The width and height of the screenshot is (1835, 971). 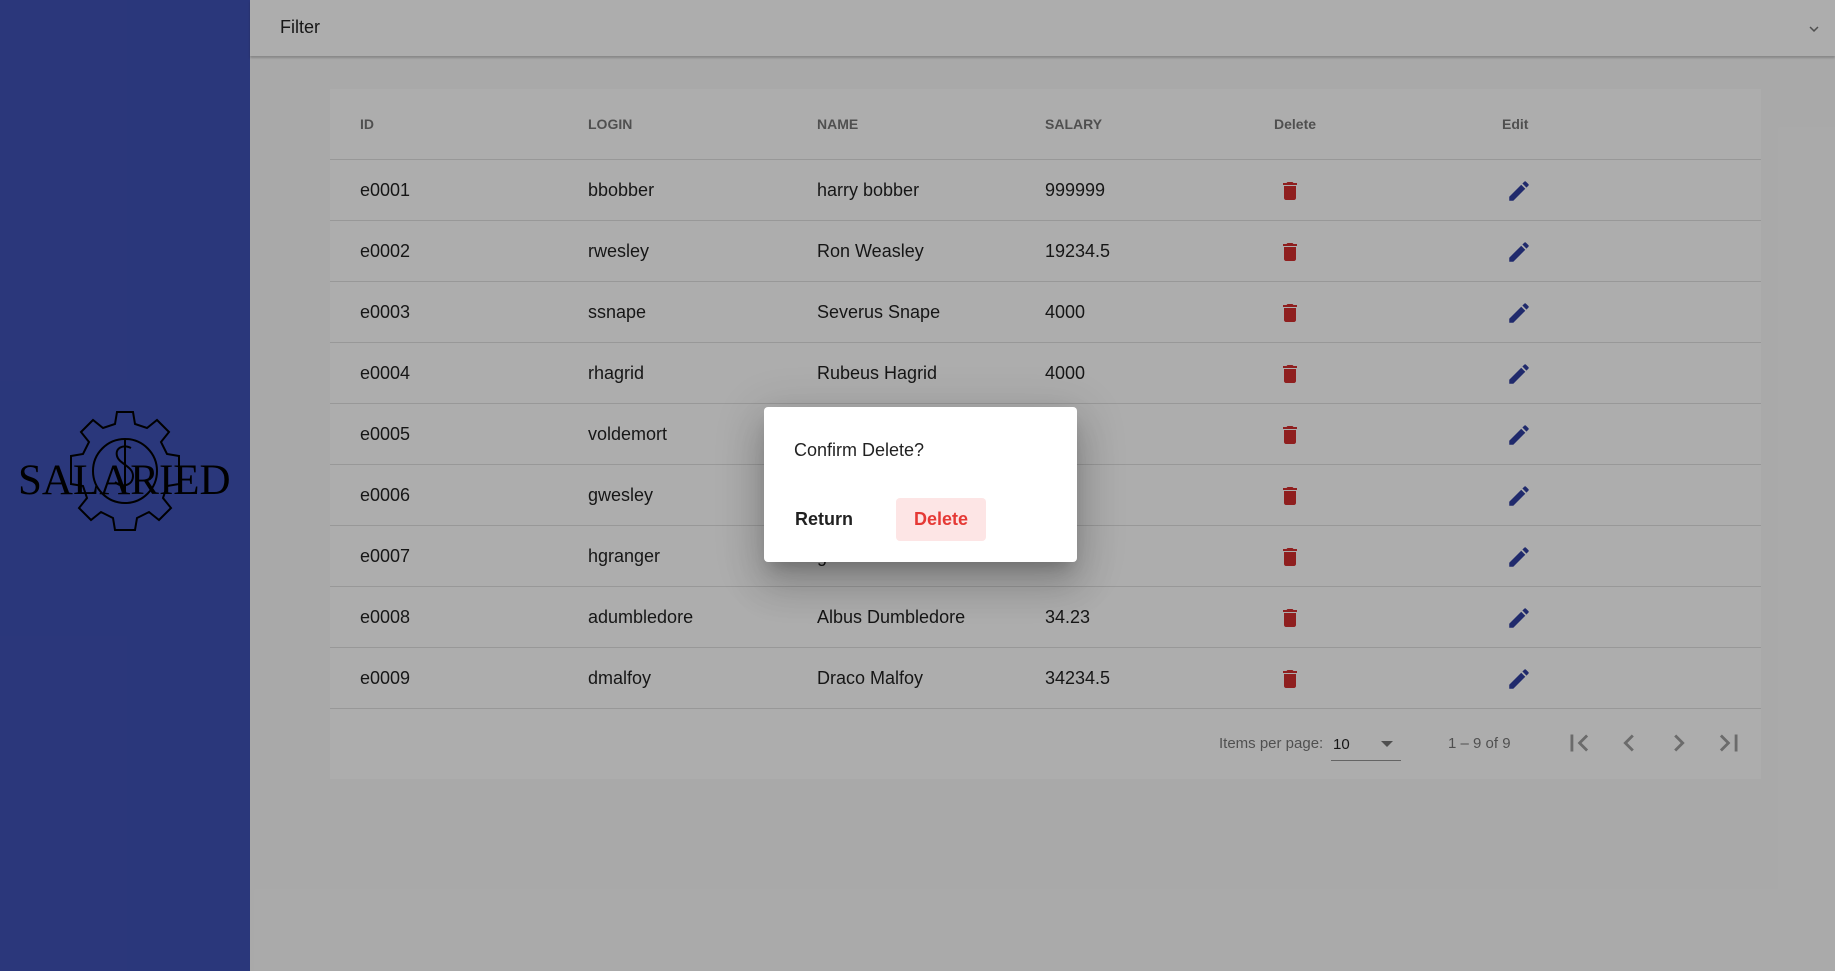 I want to click on delete-button: Delete, so click(x=941, y=519).